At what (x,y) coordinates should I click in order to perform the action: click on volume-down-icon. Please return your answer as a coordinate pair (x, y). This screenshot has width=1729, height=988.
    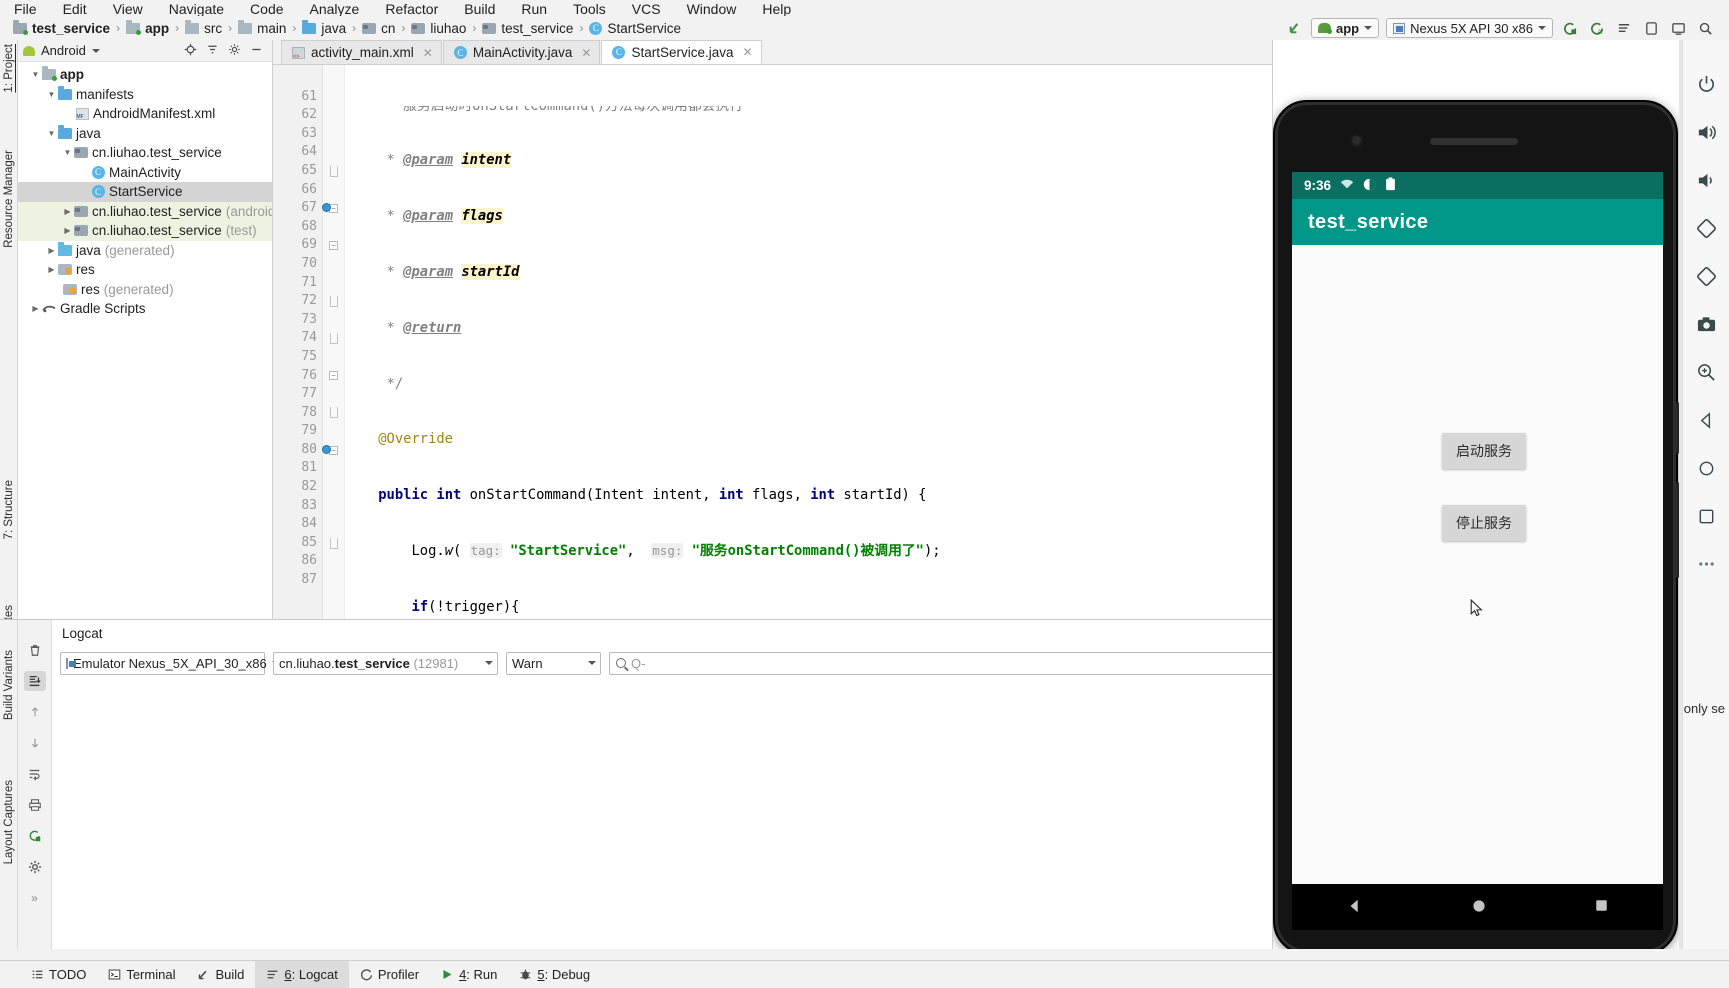
    Looking at the image, I should click on (1706, 180).